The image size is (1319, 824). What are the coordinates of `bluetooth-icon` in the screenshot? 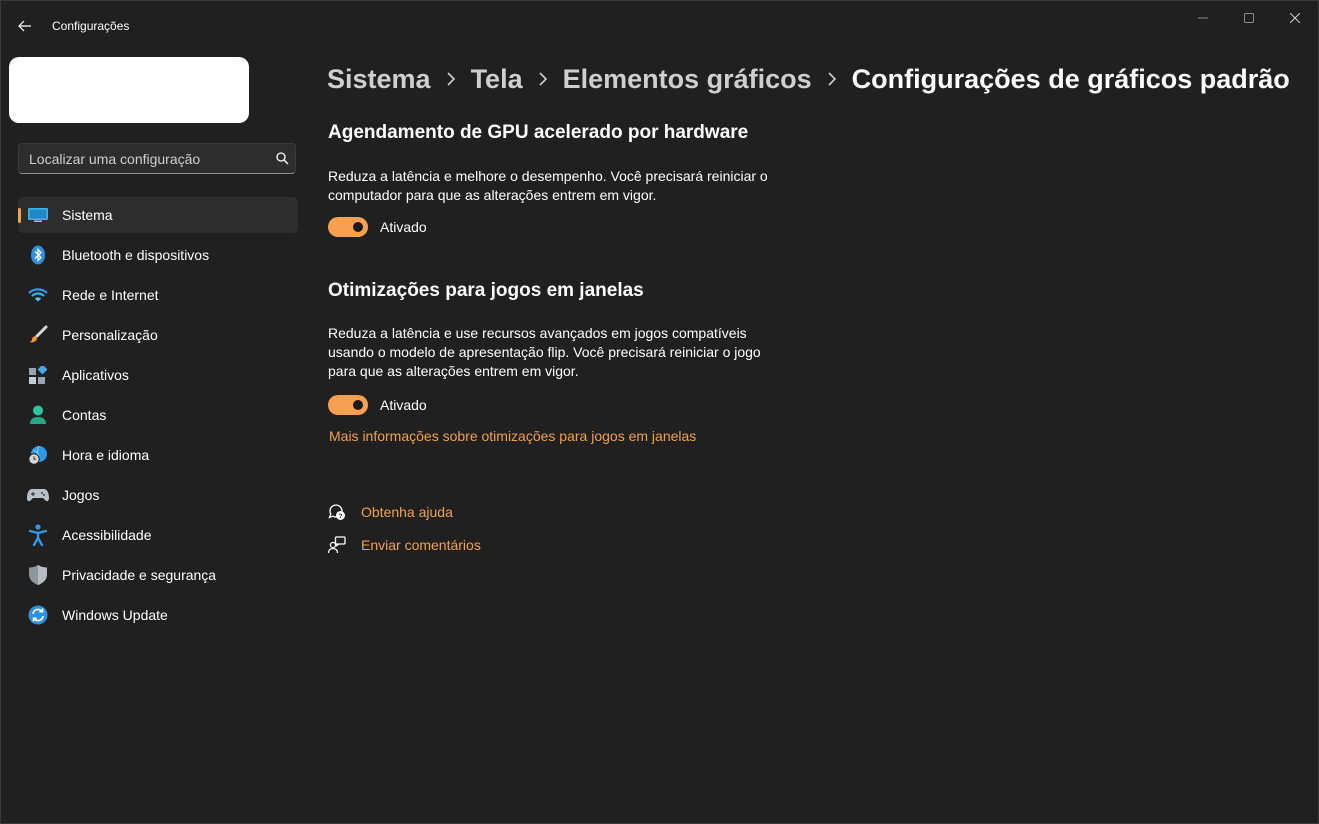 It's located at (38, 255).